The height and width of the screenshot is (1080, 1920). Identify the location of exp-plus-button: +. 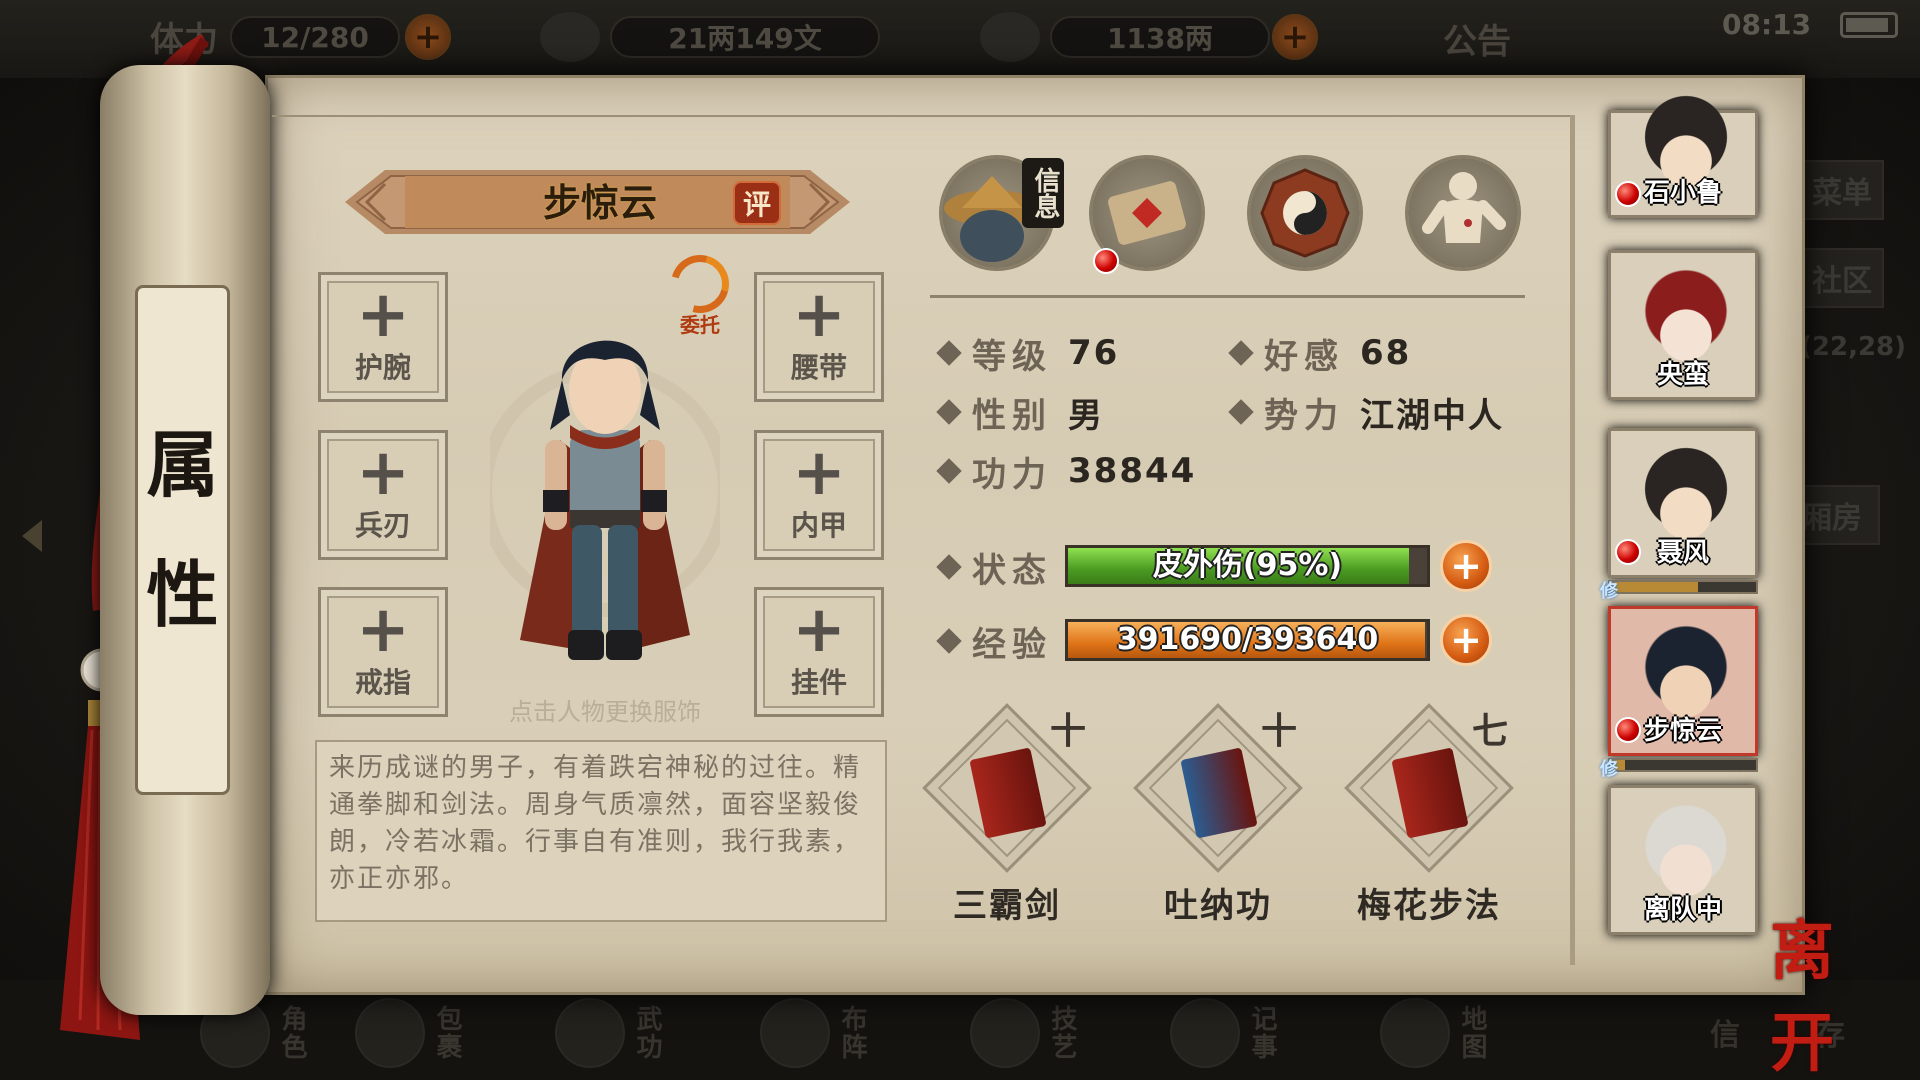
(1466, 640).